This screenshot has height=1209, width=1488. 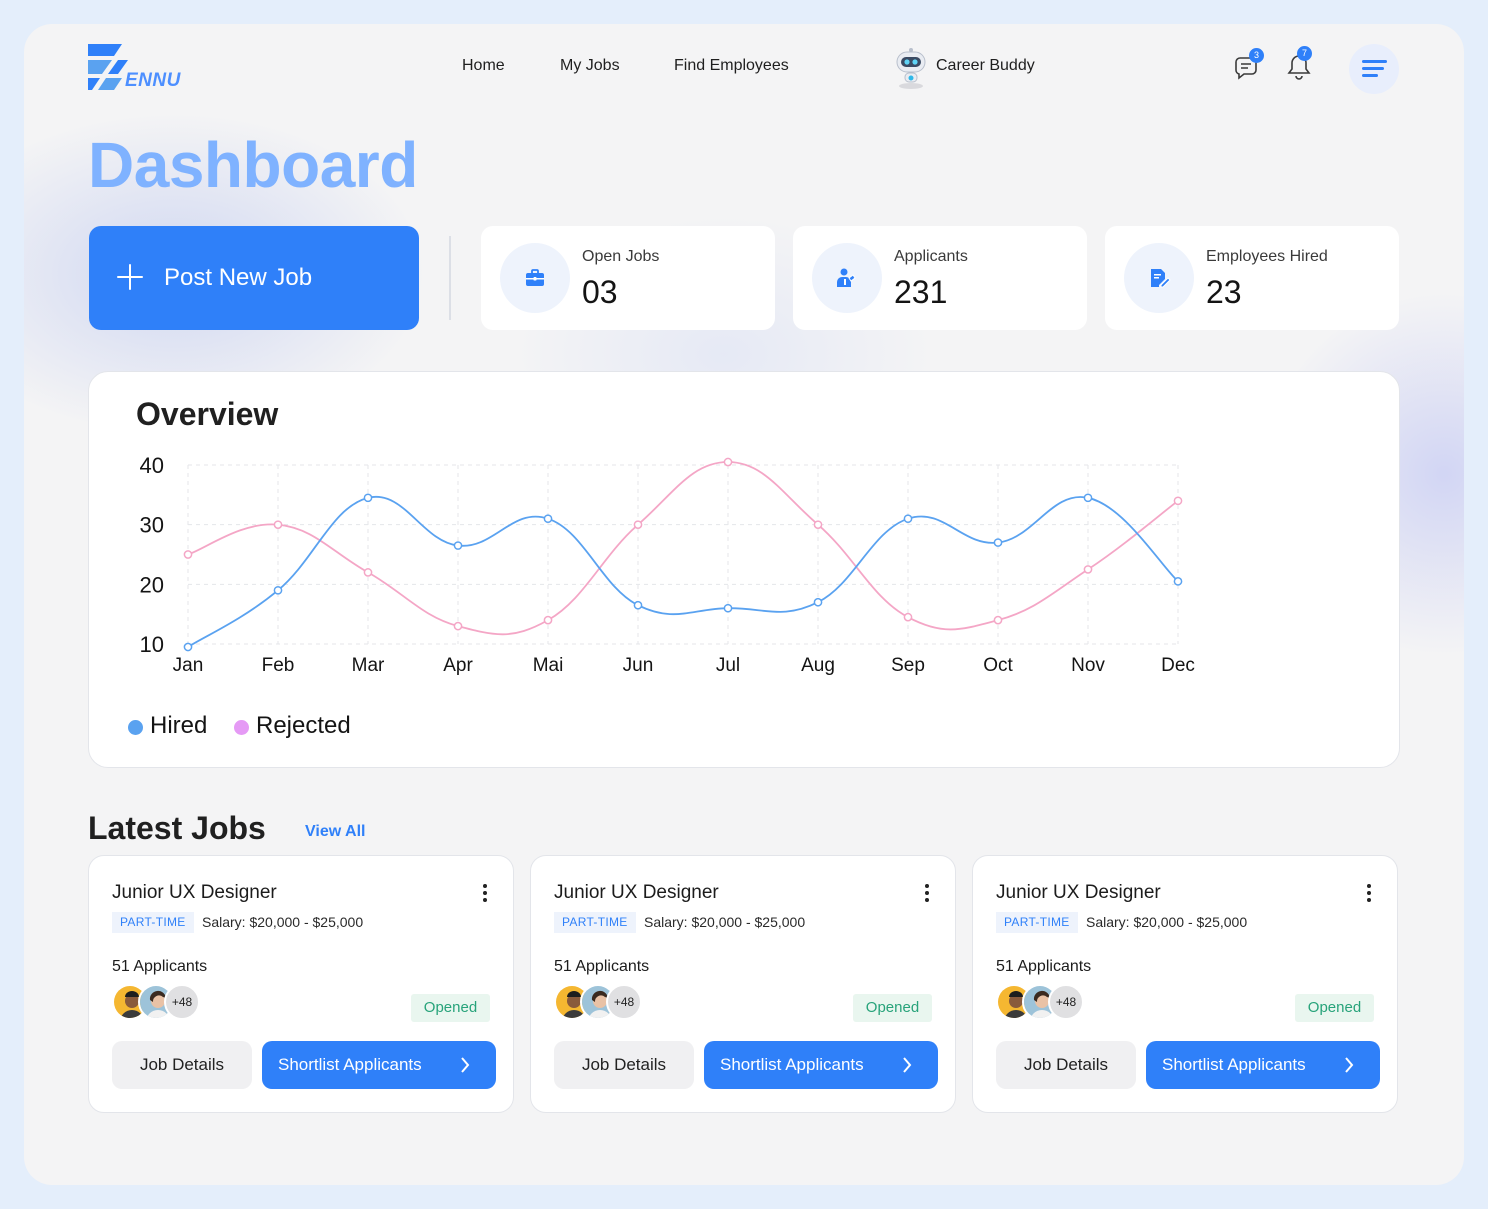 I want to click on divider, so click(x=450, y=278).